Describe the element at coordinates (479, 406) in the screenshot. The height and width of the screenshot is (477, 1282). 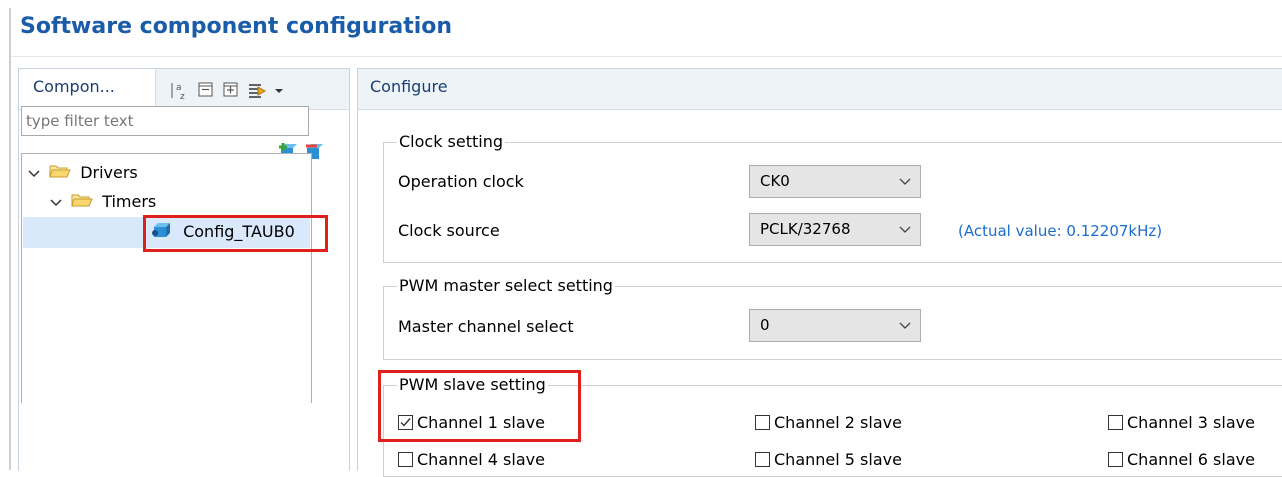
I see `highlight-box-pwm-slave` at that location.